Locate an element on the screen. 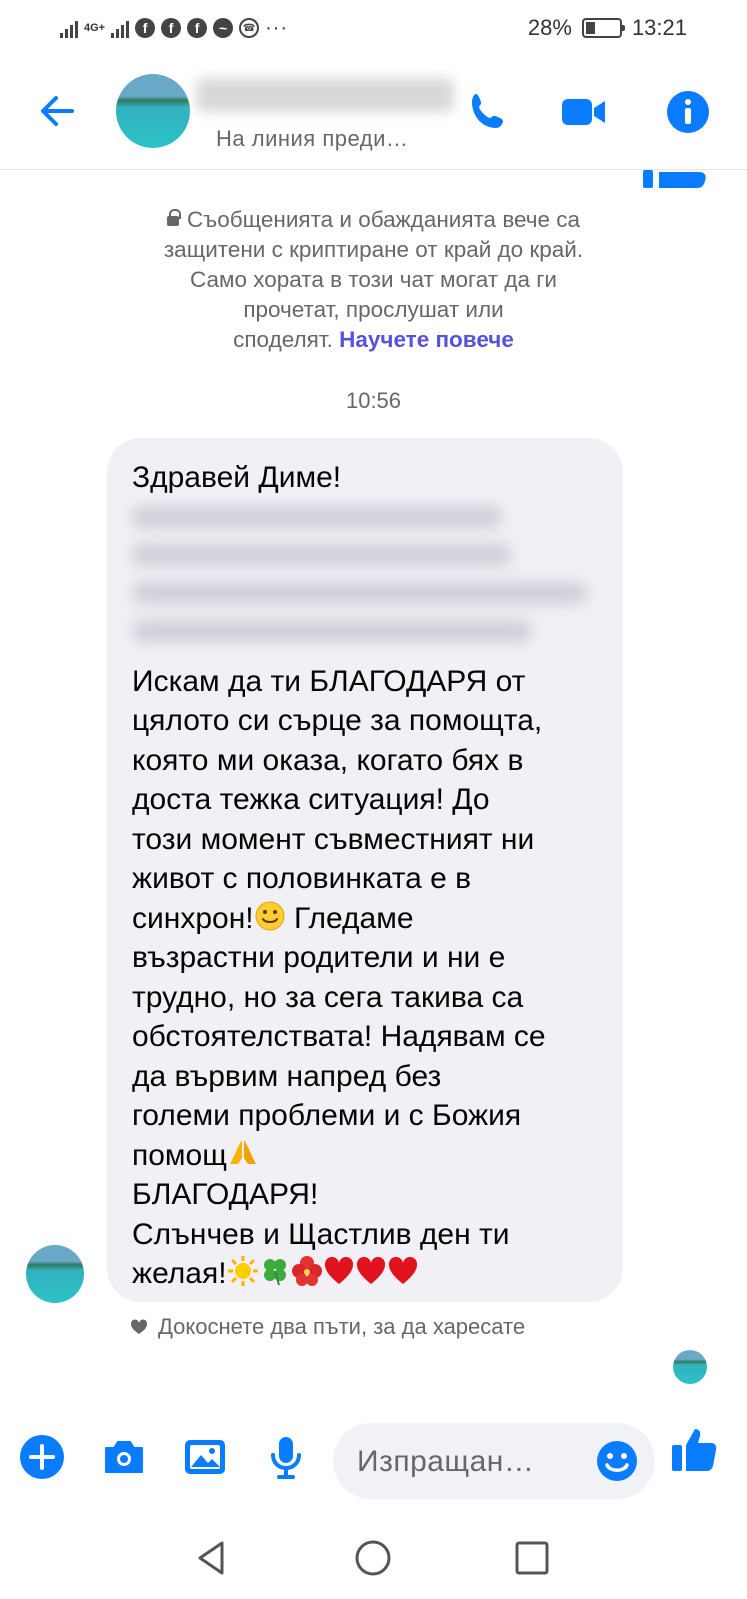  notice-line: Само хората в този чат могат да ги is located at coordinates (373, 279).